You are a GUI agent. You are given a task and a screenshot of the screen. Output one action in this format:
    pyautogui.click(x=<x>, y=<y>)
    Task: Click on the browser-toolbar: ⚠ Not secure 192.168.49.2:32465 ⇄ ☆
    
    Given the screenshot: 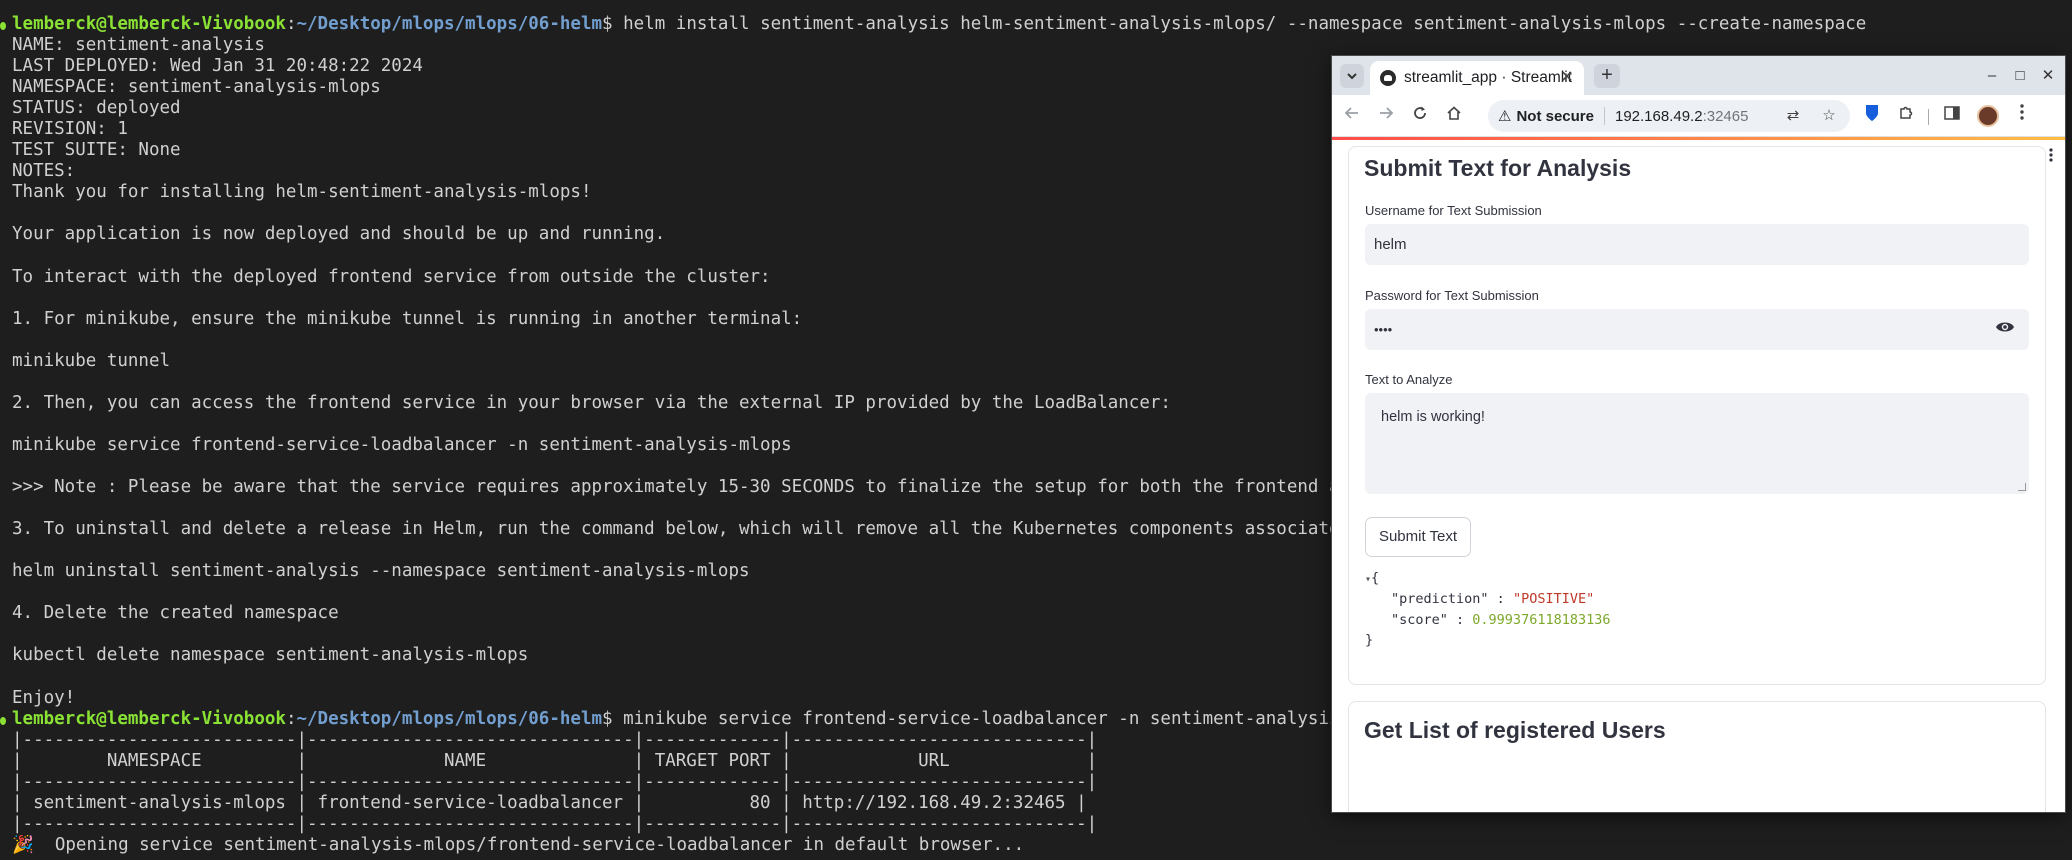 What is the action you would take?
    pyautogui.click(x=1698, y=116)
    